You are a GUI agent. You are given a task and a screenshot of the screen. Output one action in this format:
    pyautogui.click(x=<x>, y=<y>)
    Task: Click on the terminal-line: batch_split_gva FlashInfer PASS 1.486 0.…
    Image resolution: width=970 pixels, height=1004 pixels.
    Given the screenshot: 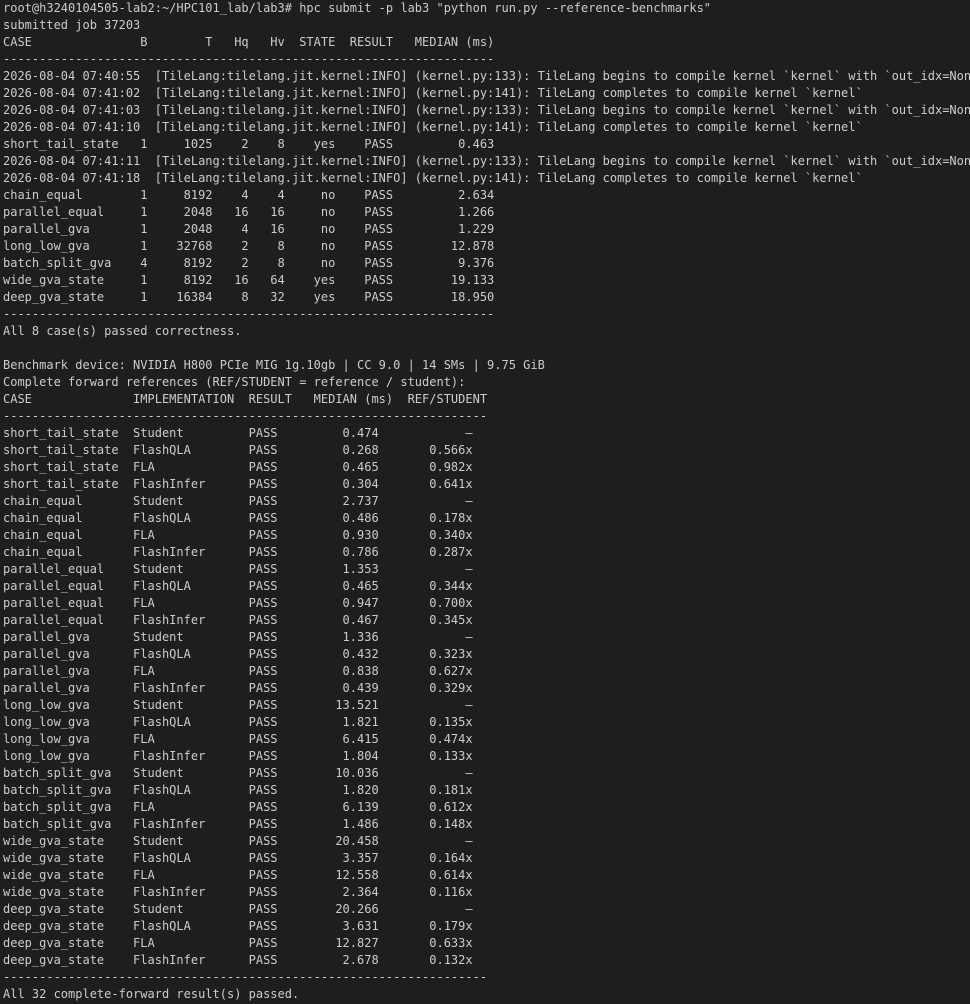 What is the action you would take?
    pyautogui.click(x=238, y=824)
    